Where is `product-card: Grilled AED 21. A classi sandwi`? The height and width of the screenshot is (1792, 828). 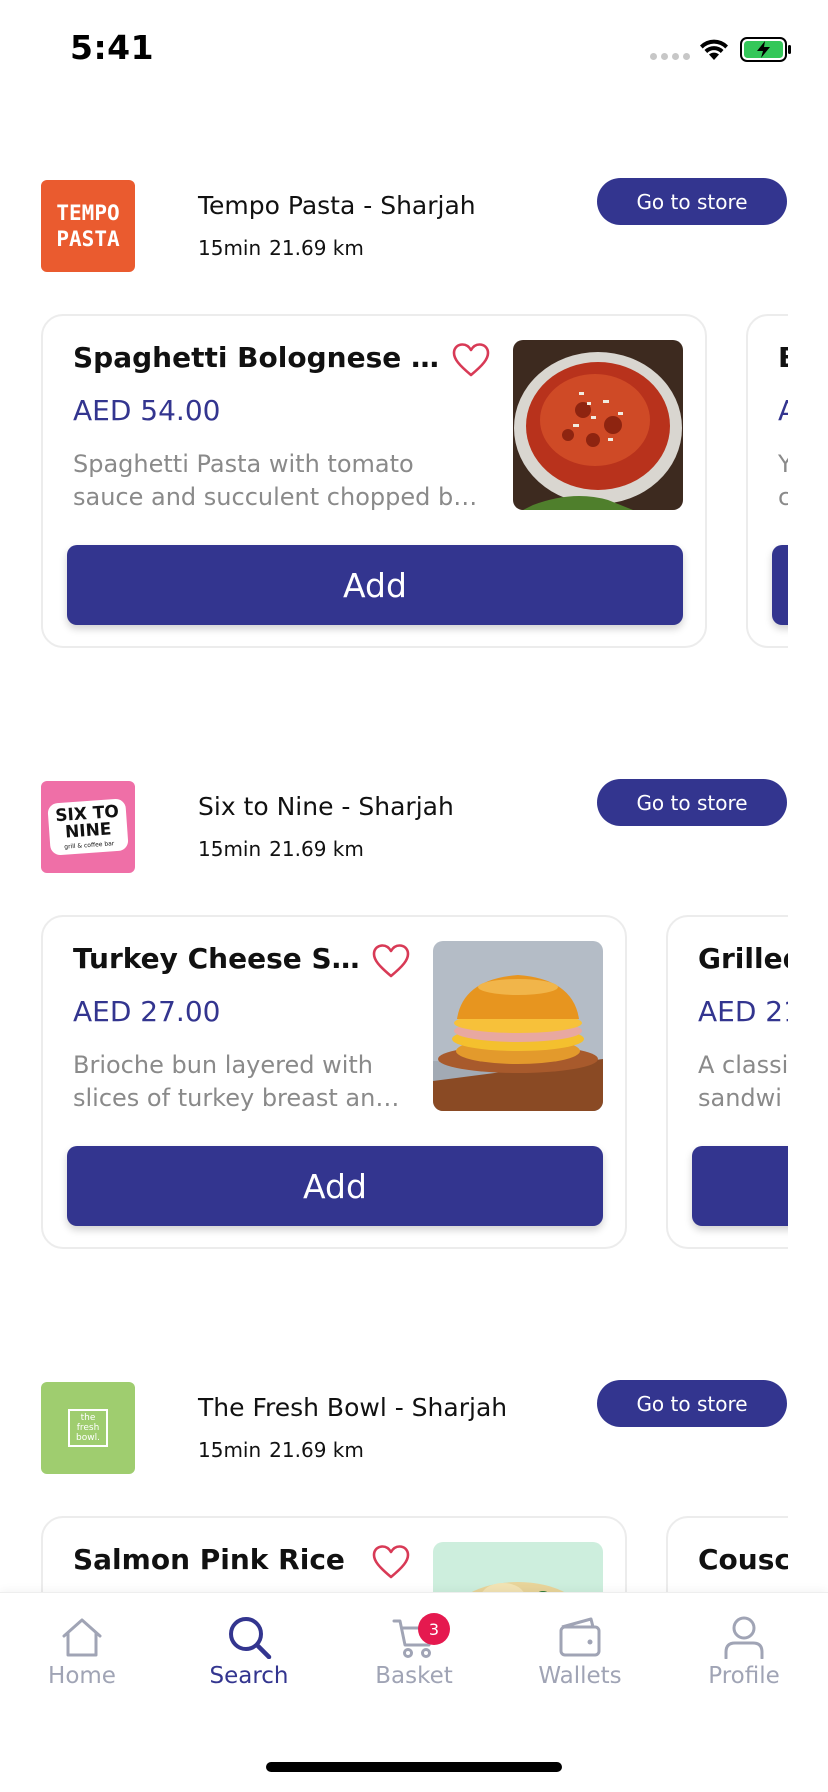 product-card: Grilled AED 21. A classi sandwi is located at coordinates (727, 1082).